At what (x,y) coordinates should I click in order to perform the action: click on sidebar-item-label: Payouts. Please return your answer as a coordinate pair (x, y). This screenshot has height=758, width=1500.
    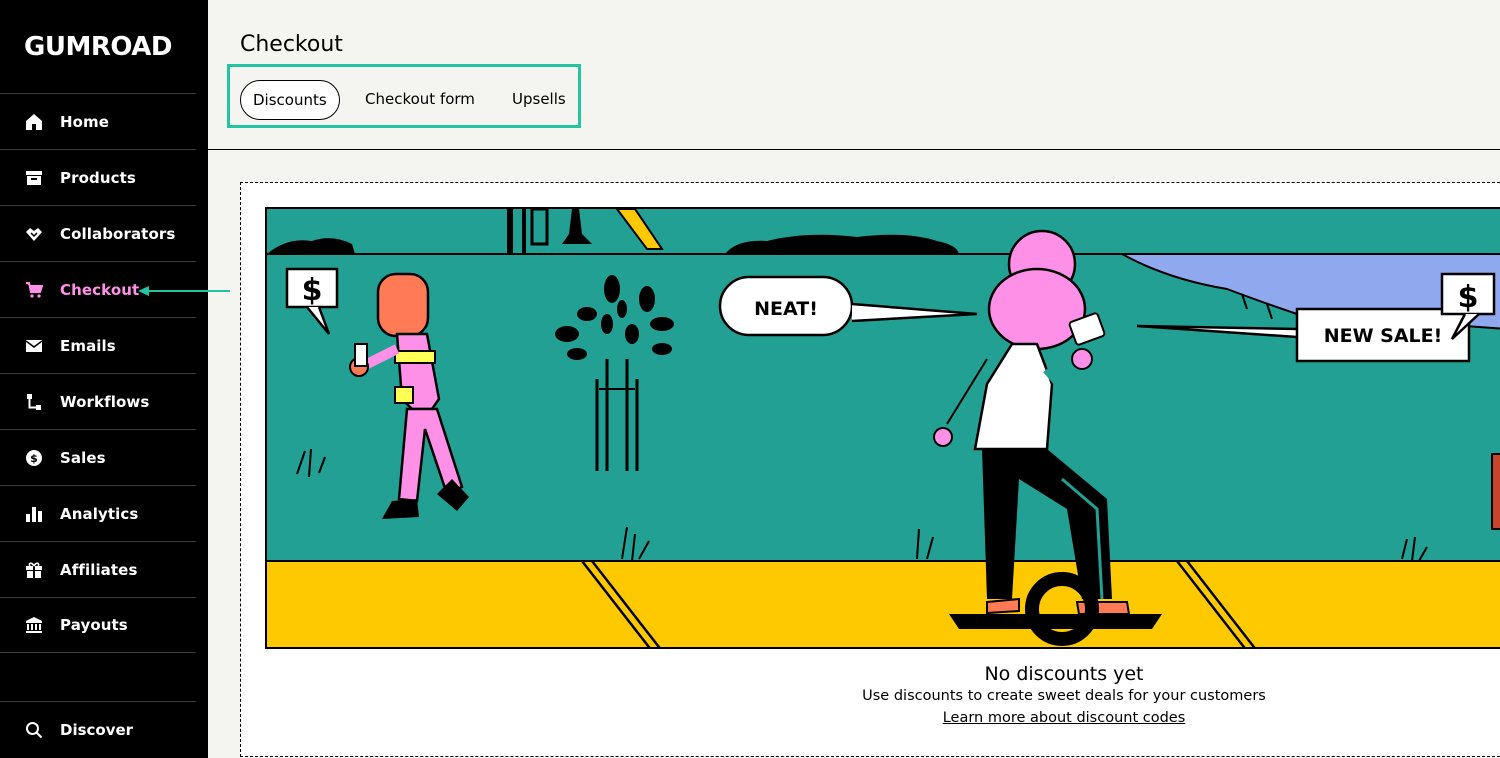
    Looking at the image, I should click on (94, 625).